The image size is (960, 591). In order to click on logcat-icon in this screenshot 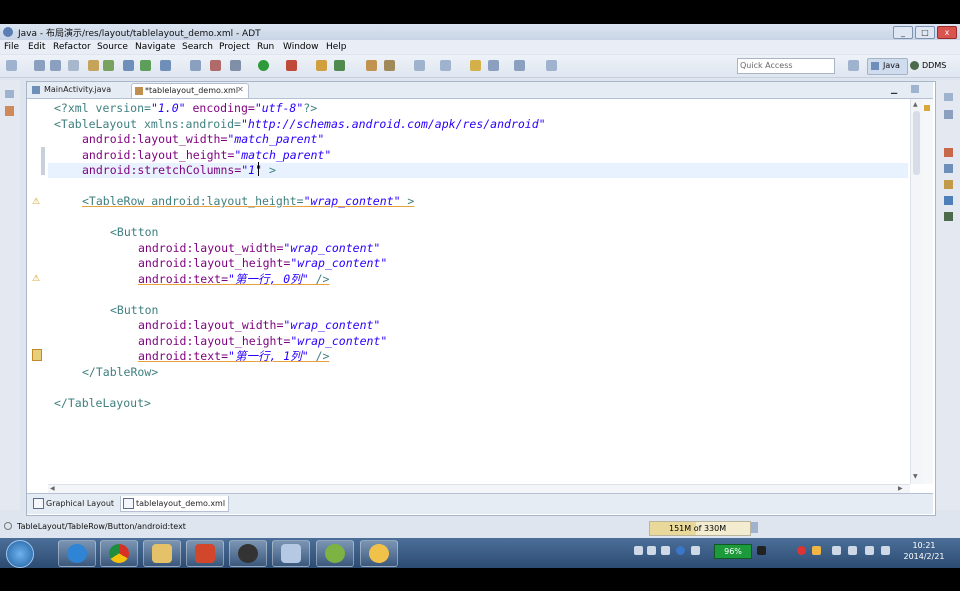, I will do `click(948, 216)`.